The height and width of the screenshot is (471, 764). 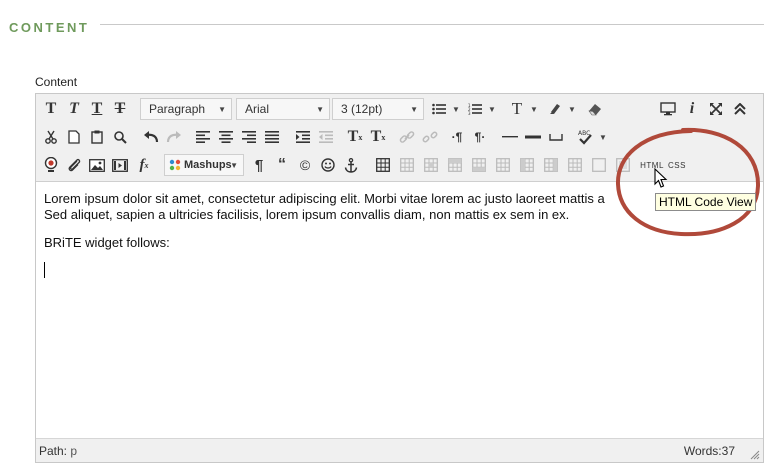 I want to click on table-row-props-icon, so click(x=407, y=165).